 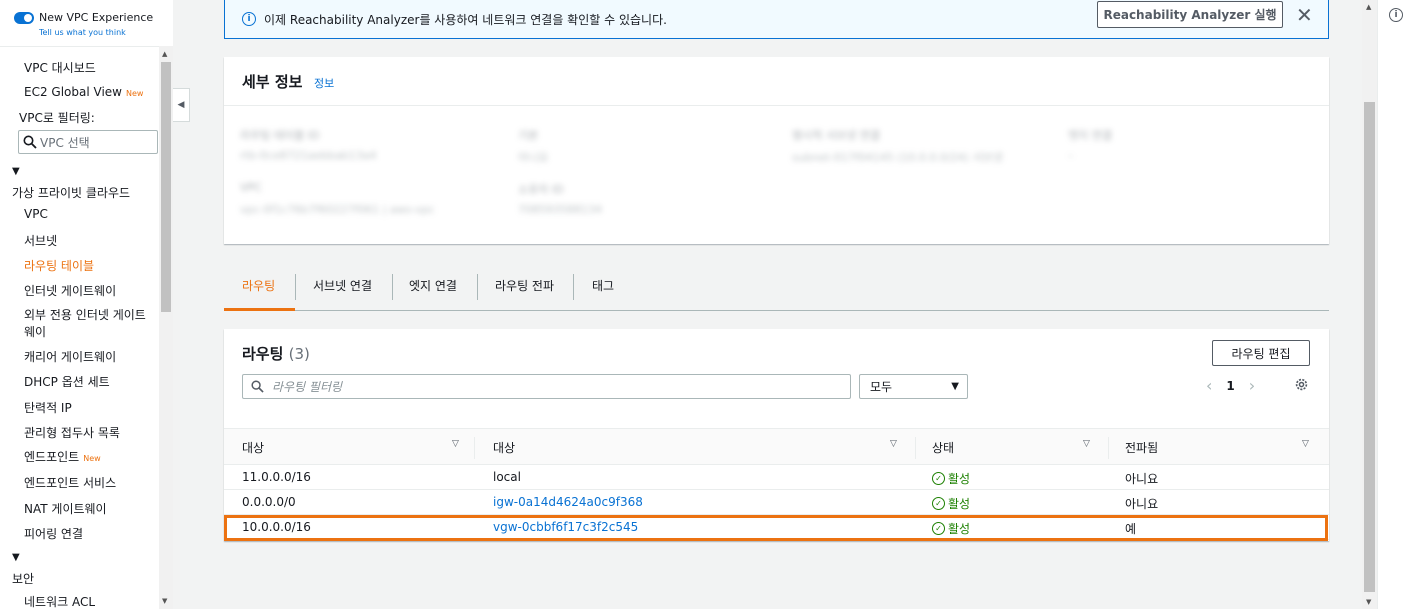 What do you see at coordinates (253, 447) in the screenshot?
I see `column-destination: 대상` at bounding box center [253, 447].